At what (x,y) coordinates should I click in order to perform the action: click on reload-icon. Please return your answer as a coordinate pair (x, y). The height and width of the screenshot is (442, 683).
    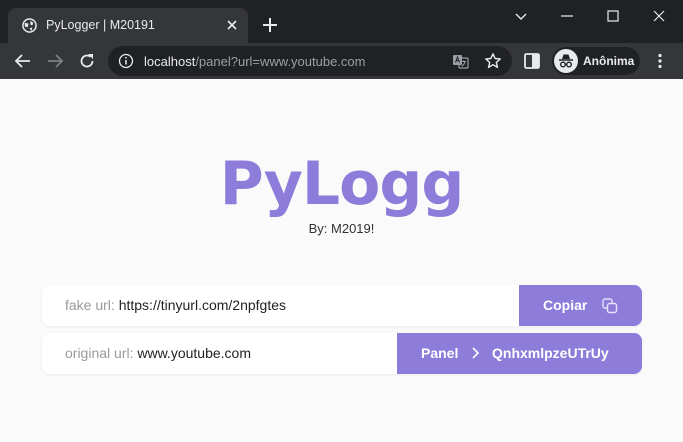
    Looking at the image, I should click on (87, 61).